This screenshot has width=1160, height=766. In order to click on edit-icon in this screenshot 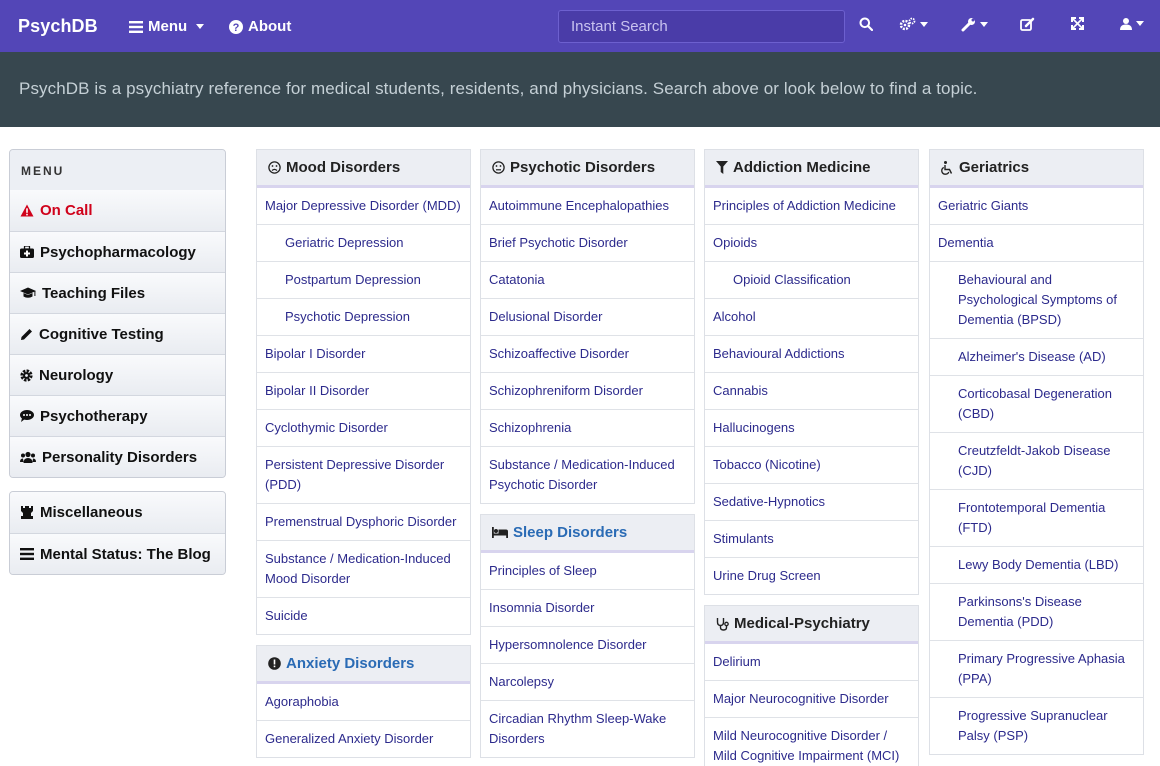, I will do `click(1027, 24)`.